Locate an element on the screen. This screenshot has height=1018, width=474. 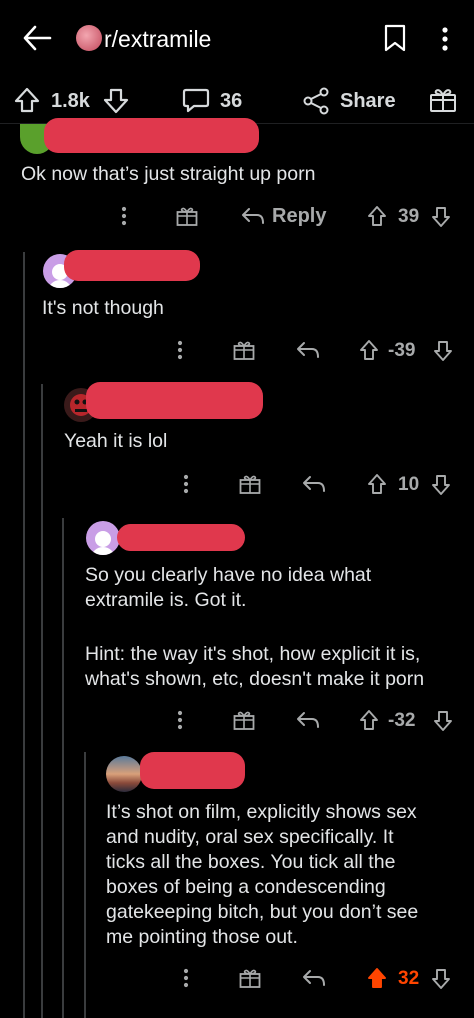
vote-score: -39 is located at coordinates (402, 350).